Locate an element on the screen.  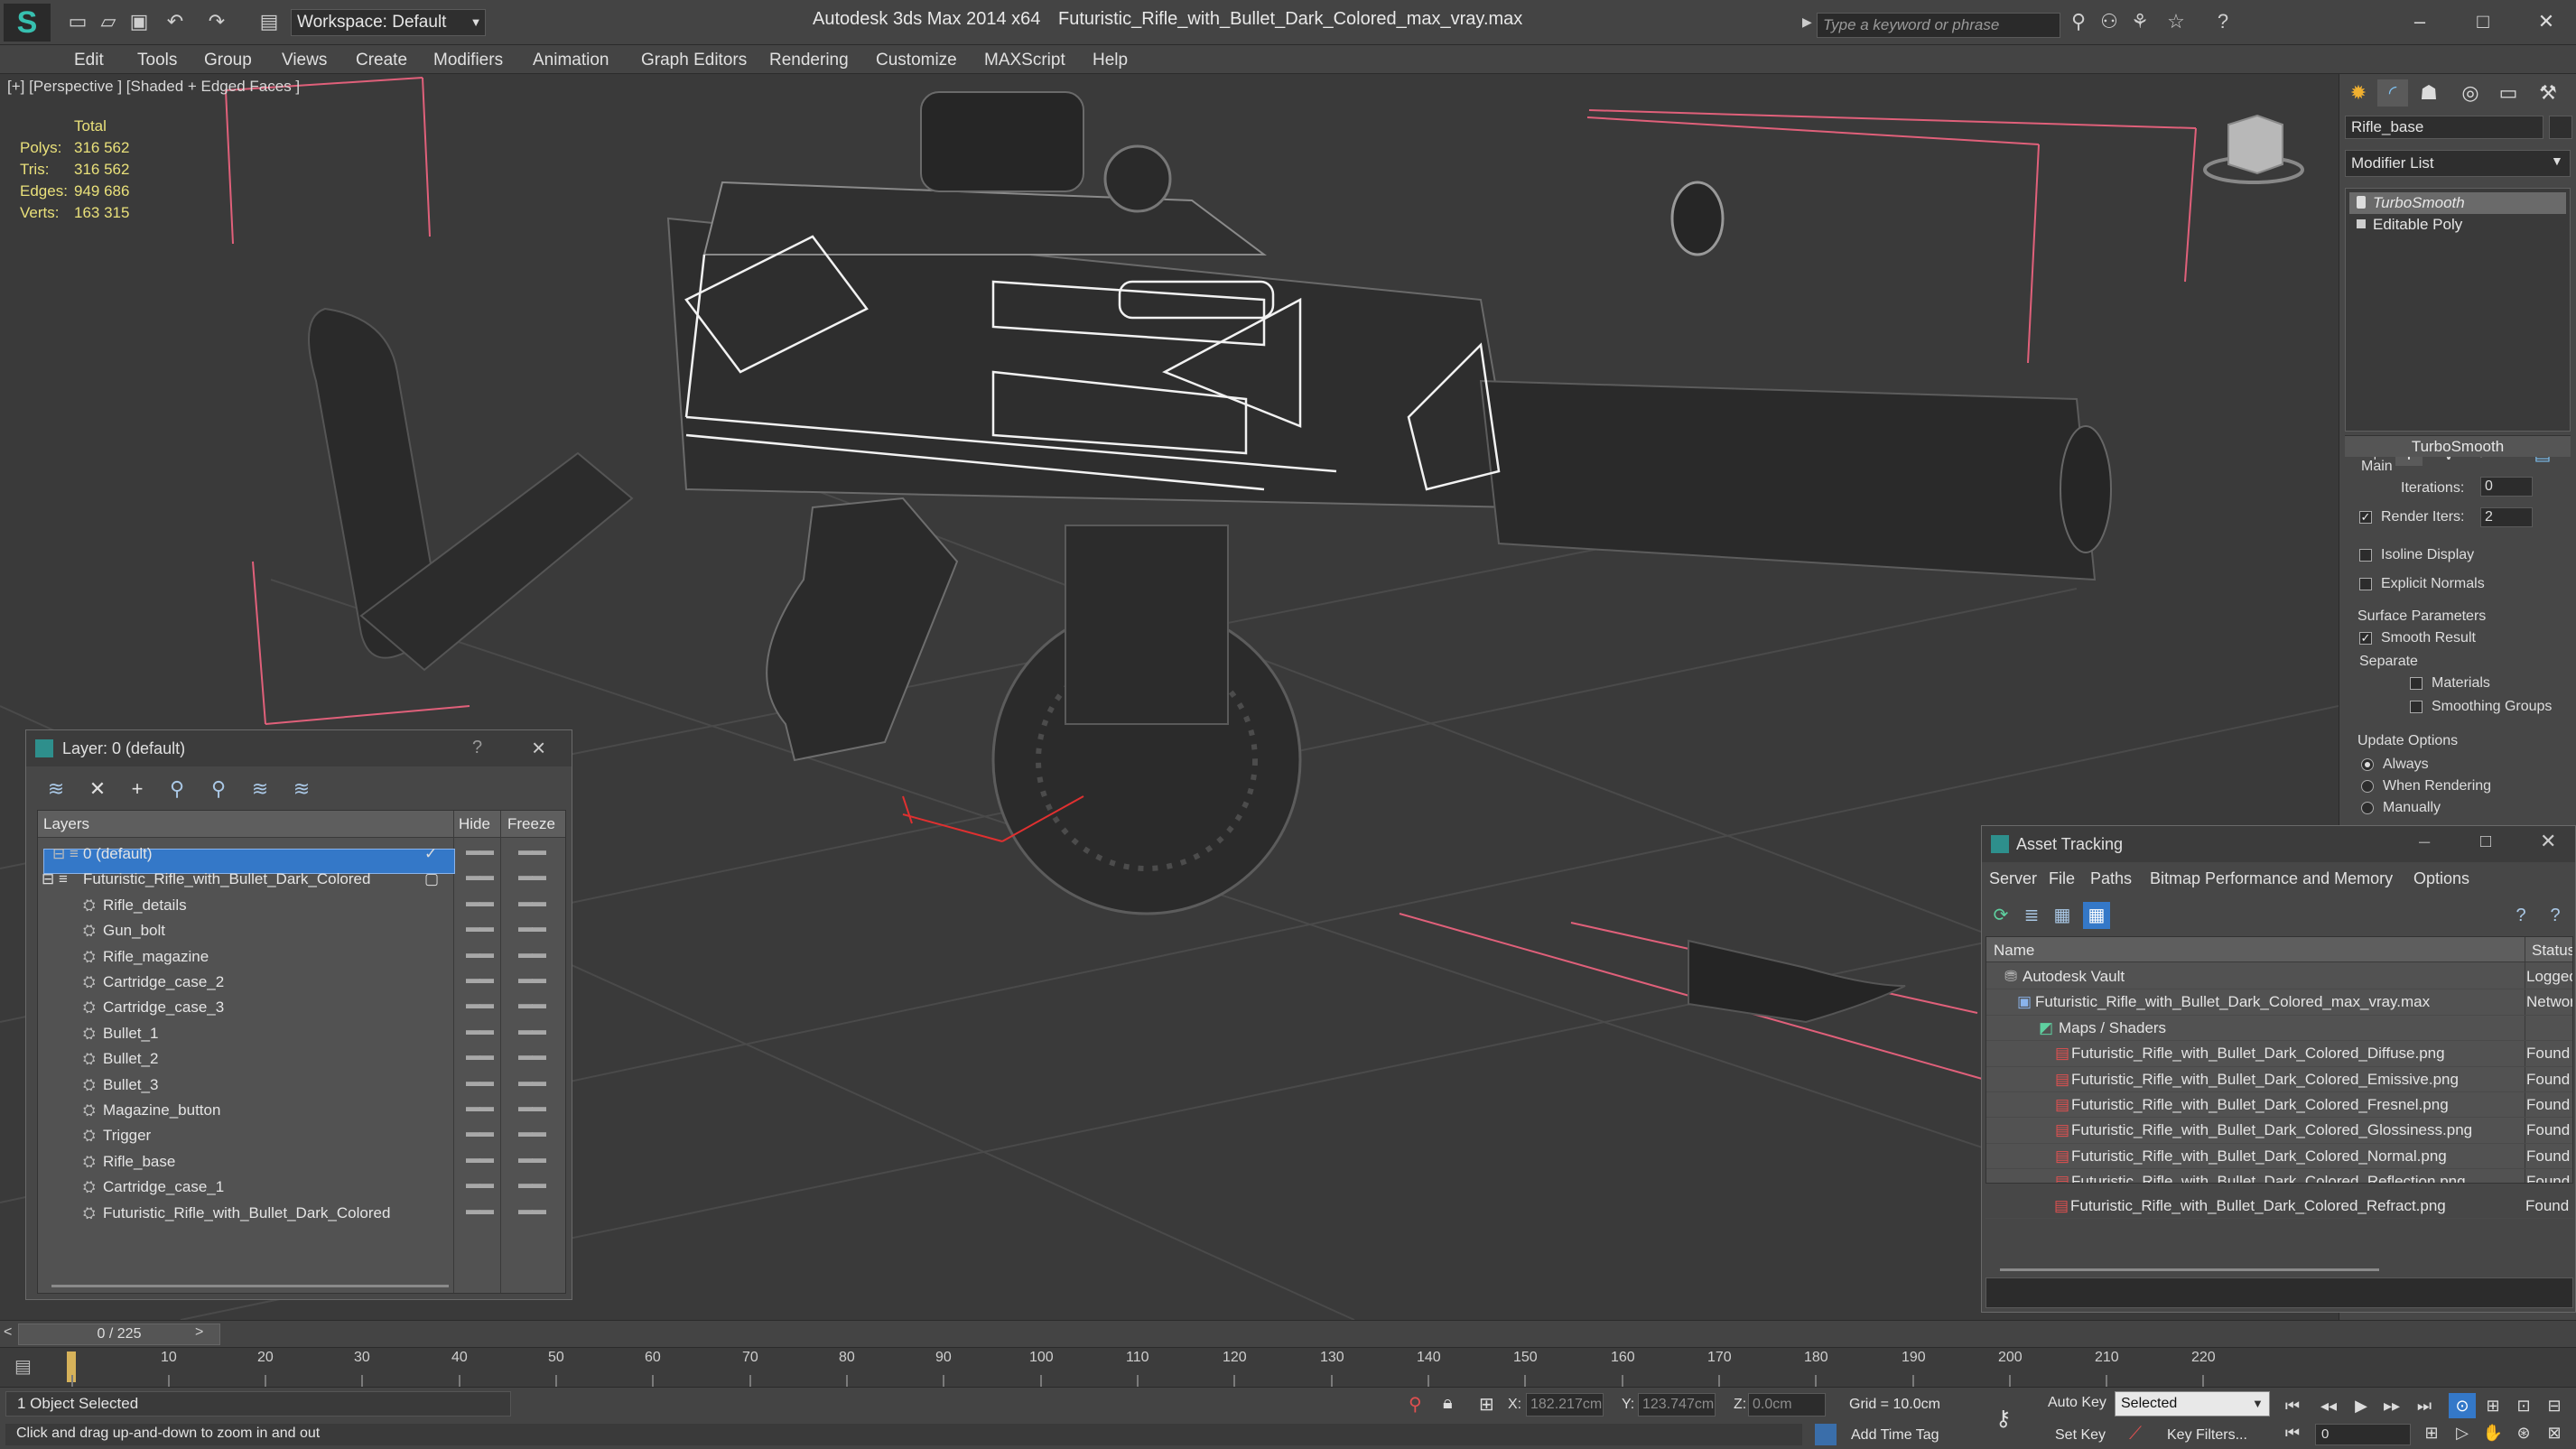
close-icon: ✕ is located at coordinates (2548, 841).